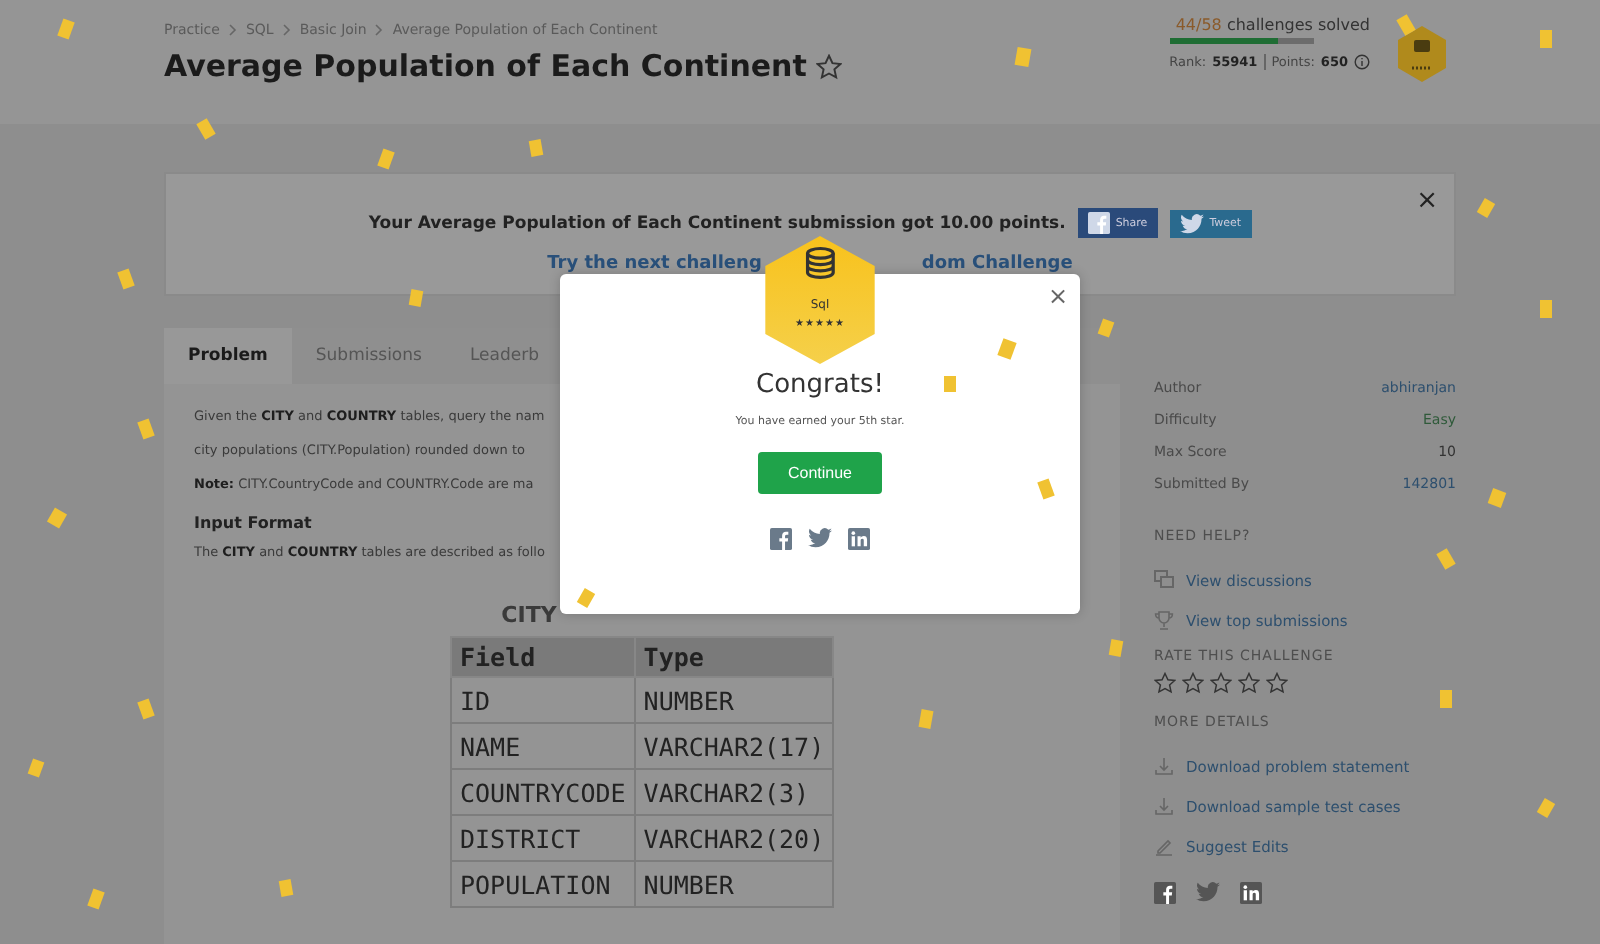 The width and height of the screenshot is (1600, 944). I want to click on table-cell: POPULATION, so click(543, 884).